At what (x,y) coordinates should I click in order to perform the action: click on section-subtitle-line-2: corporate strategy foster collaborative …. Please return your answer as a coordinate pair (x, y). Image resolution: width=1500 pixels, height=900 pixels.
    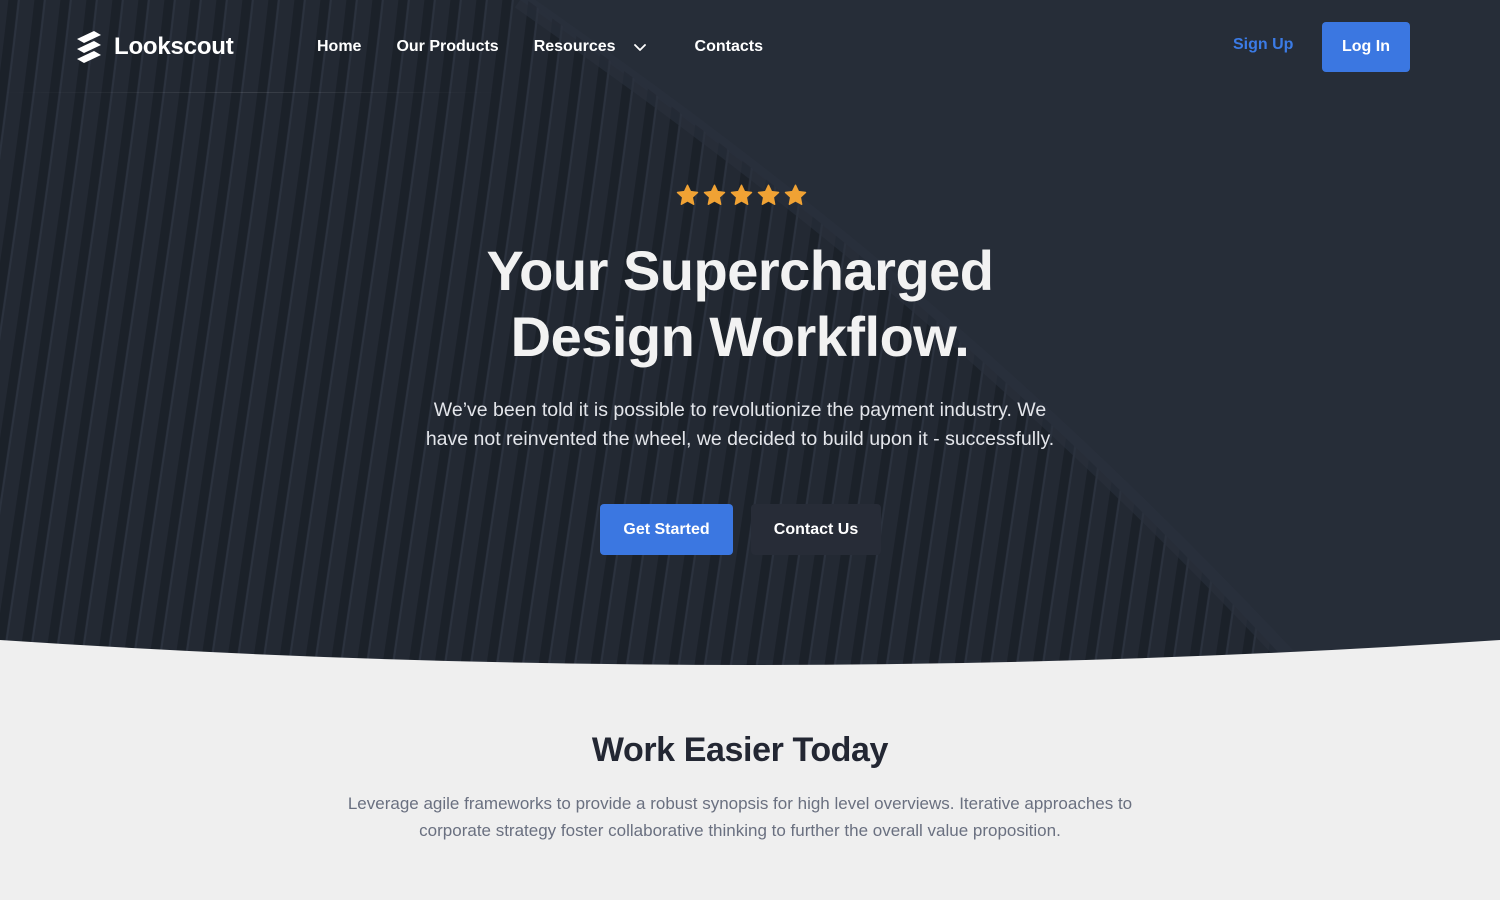
    Looking at the image, I should click on (740, 830).